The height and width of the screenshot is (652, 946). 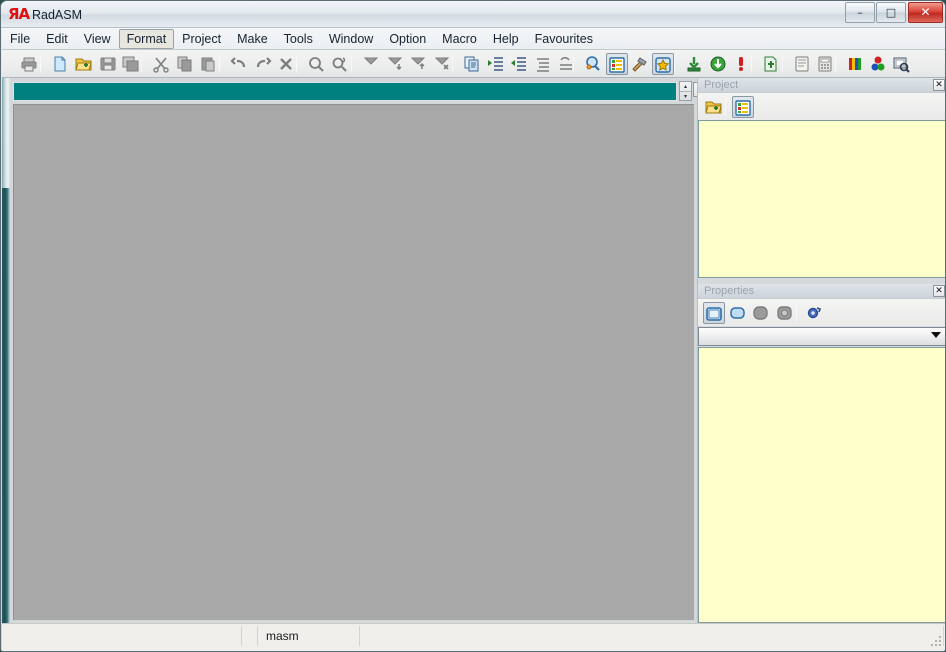 I want to click on status-position, so click(x=250, y=636).